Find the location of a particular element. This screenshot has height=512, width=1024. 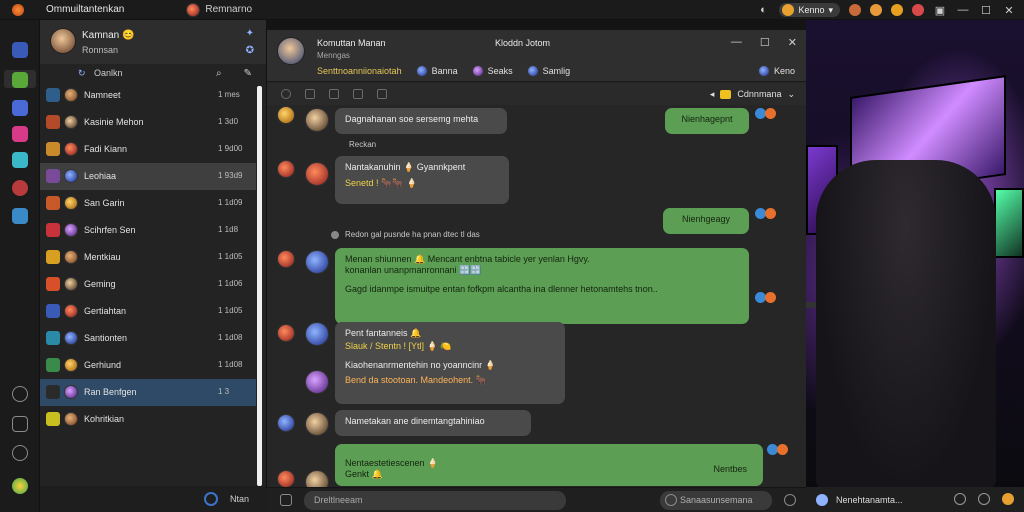

secondary-input: Sanaasunsemana is located at coordinates (716, 500).